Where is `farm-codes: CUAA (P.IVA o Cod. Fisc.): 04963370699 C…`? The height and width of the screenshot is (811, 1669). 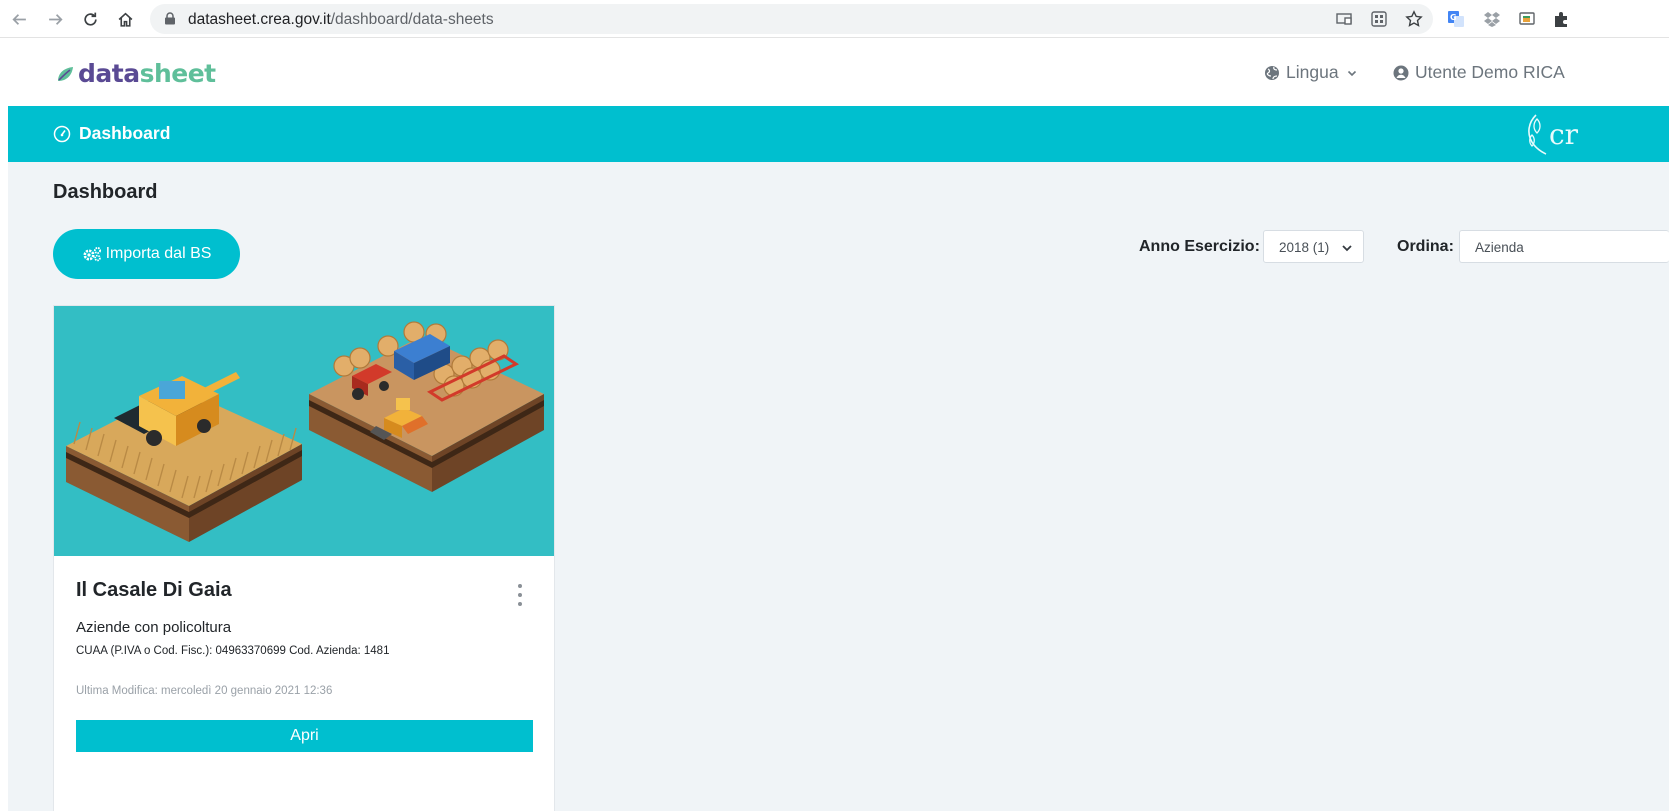 farm-codes: CUAA (P.IVA o Cod. Fisc.): 04963370699 C… is located at coordinates (233, 651).